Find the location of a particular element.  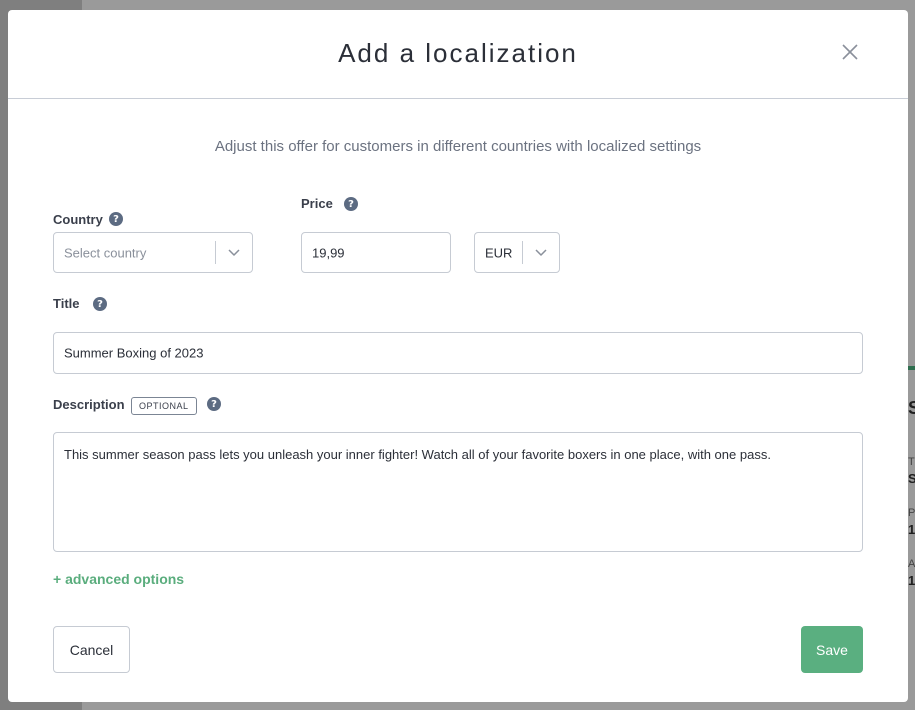

currency-value: EUR is located at coordinates (499, 252).